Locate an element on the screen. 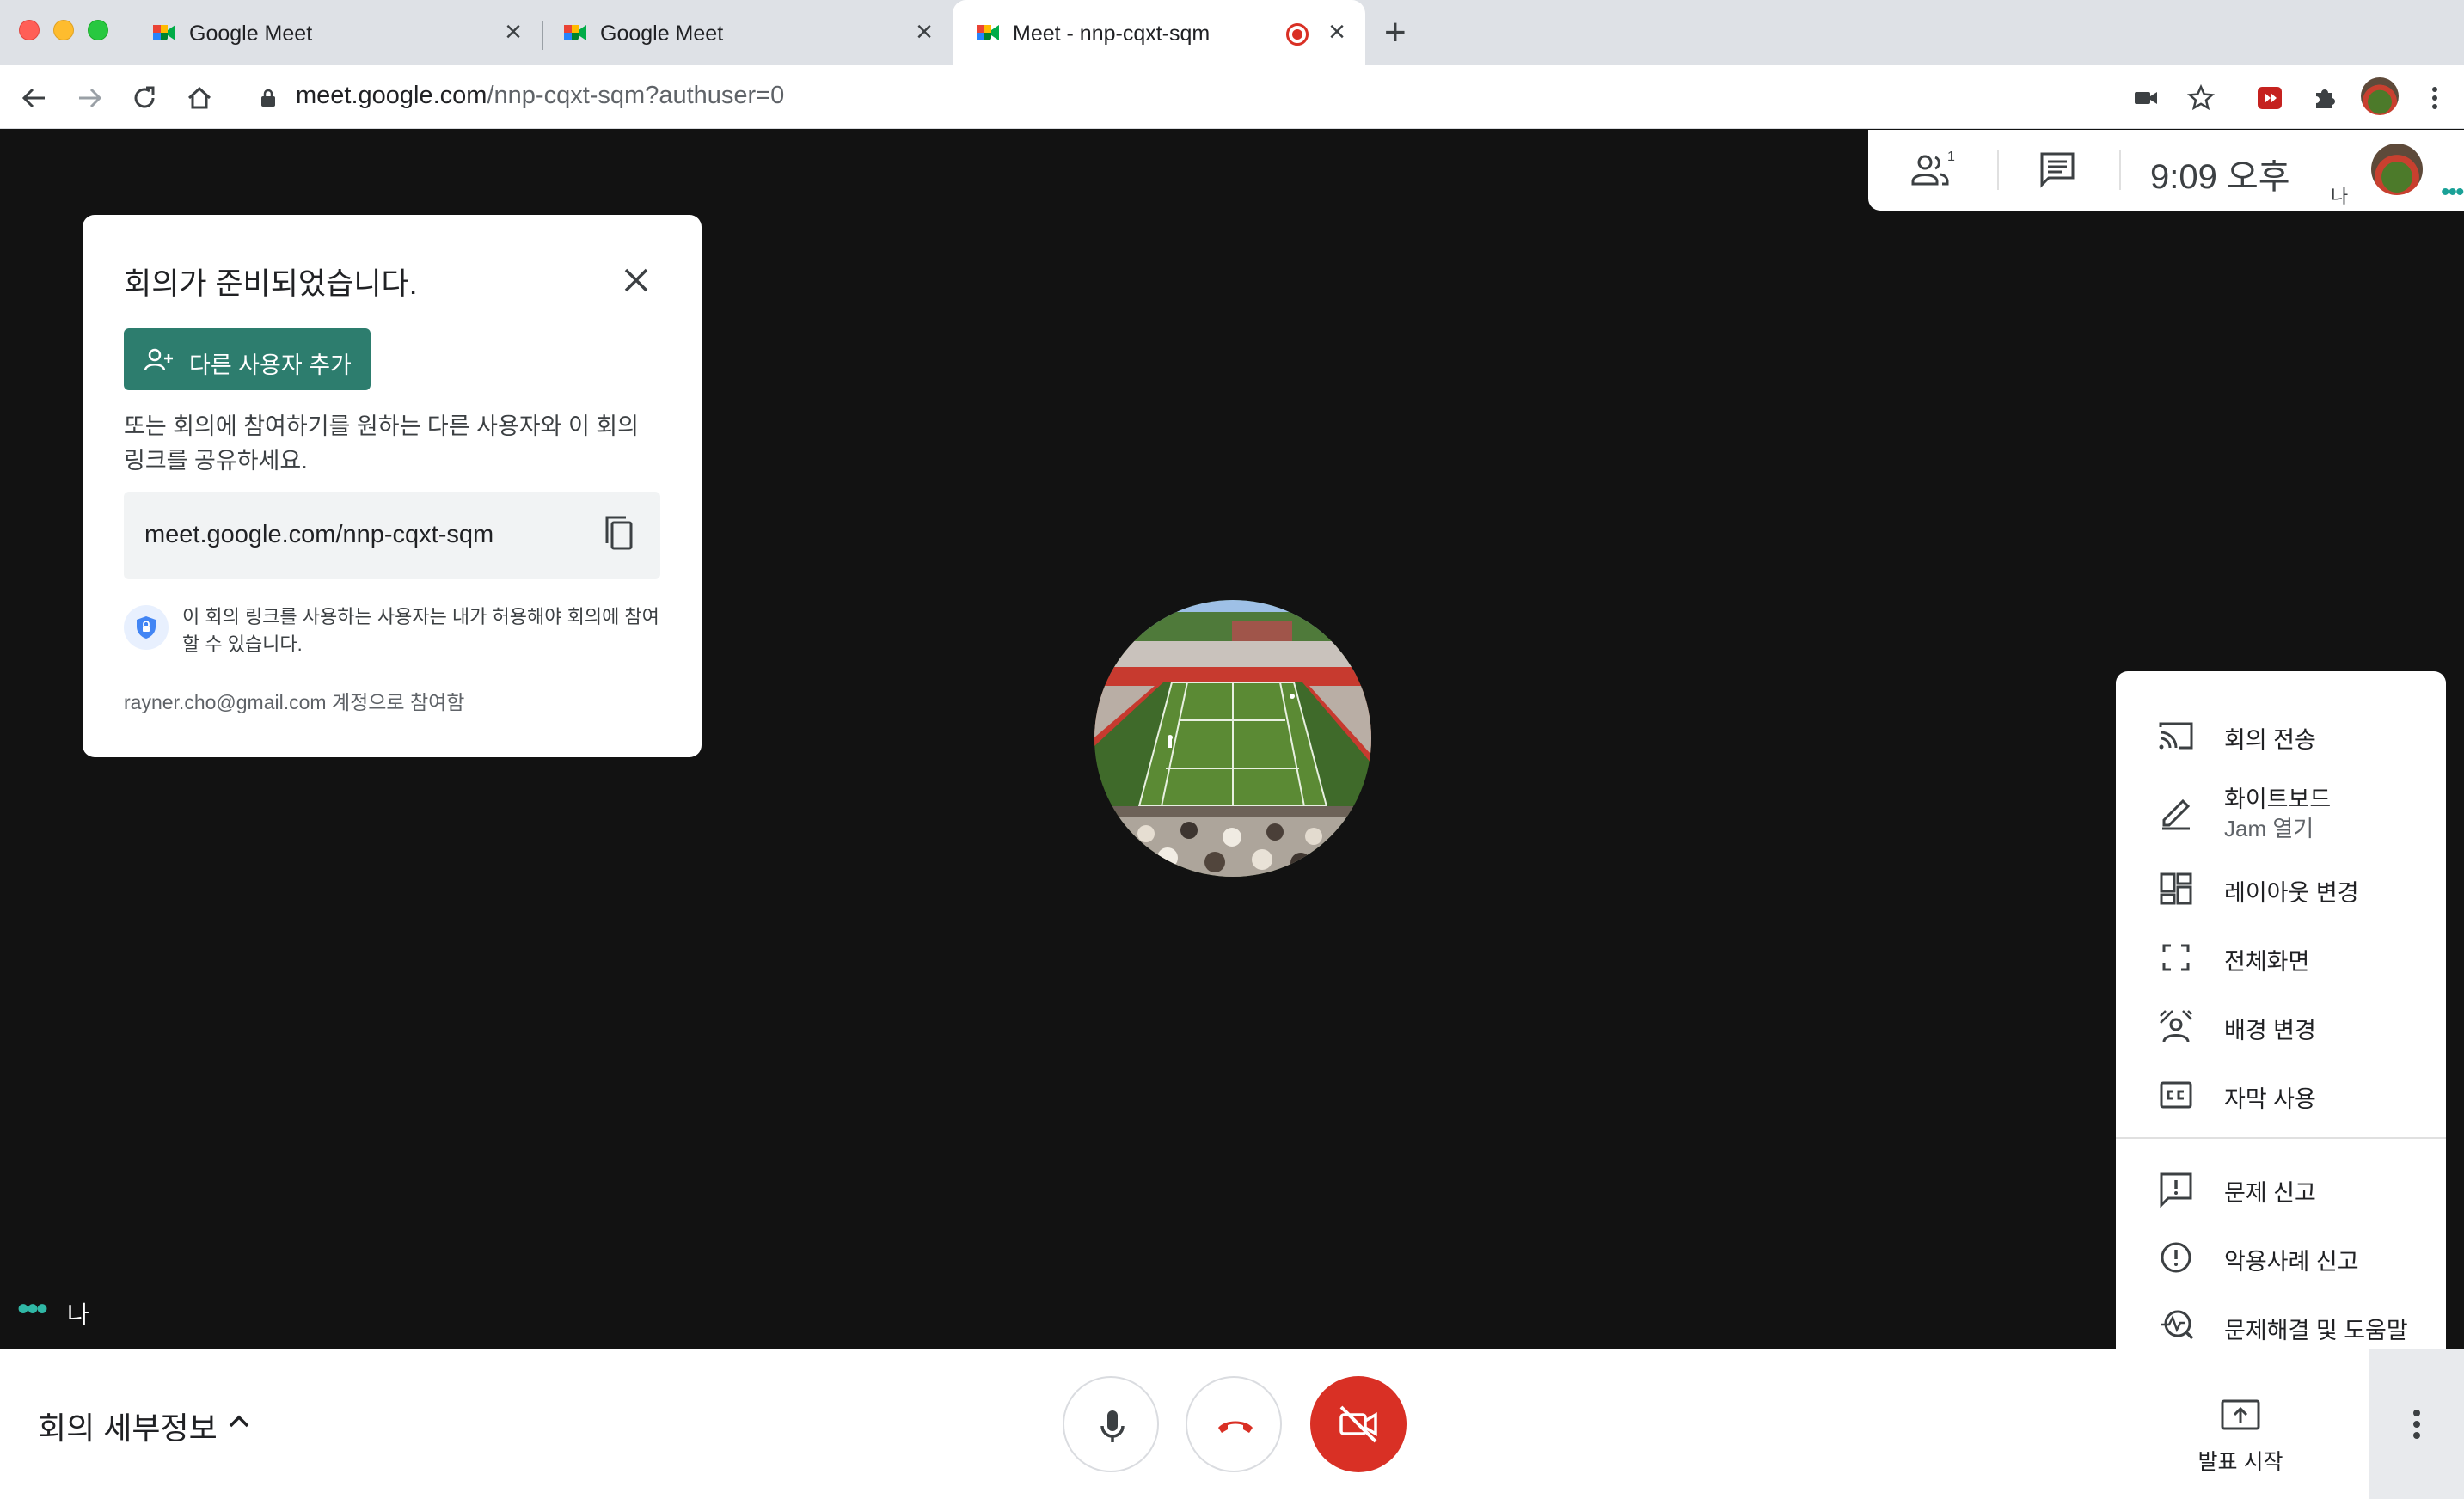 The height and width of the screenshot is (1499, 2464). menu-item-change-layout: 레이아웃 변경 is located at coordinates (2281, 887).